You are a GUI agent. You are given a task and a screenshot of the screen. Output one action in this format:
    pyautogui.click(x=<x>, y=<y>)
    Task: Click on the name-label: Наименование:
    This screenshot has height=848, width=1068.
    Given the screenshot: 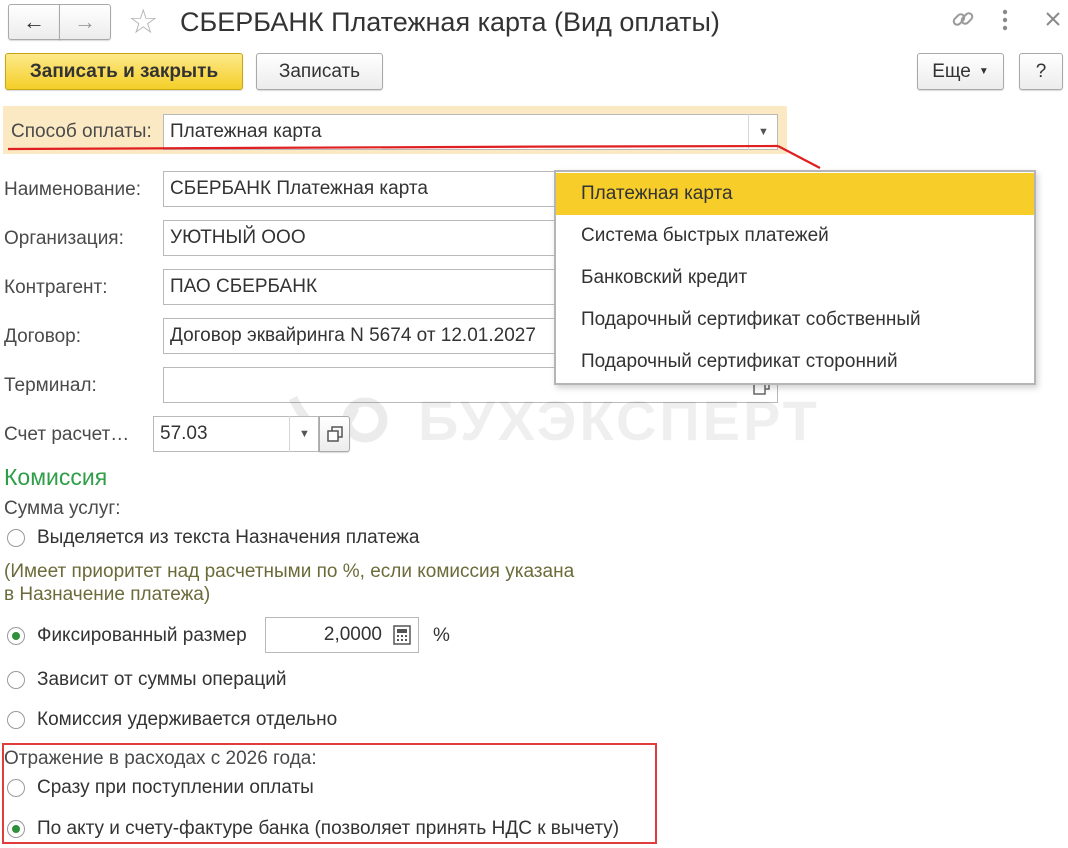 What is the action you would take?
    pyautogui.click(x=72, y=189)
    